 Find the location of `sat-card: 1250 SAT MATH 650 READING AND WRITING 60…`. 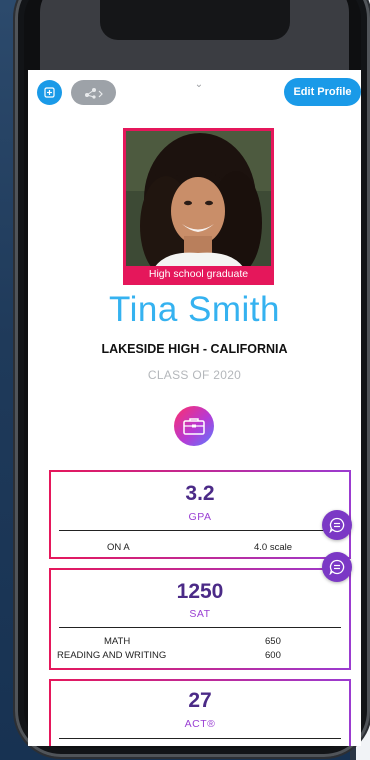

sat-card: 1250 SAT MATH 650 READING AND WRITING 60… is located at coordinates (200, 619).